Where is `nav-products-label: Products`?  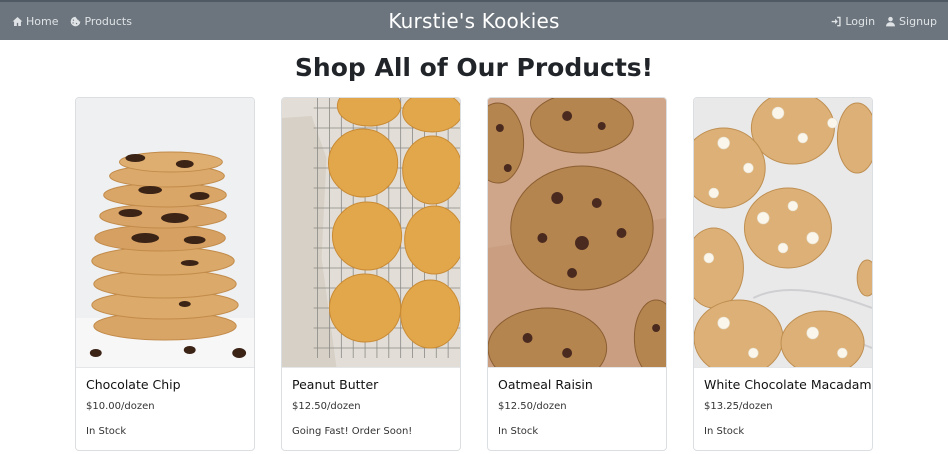
nav-products-label: Products is located at coordinates (108, 21).